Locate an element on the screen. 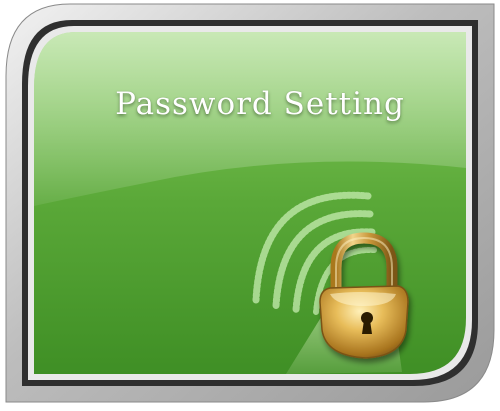 The image size is (500, 411). card-title: Password Setting is located at coordinates (260, 104).